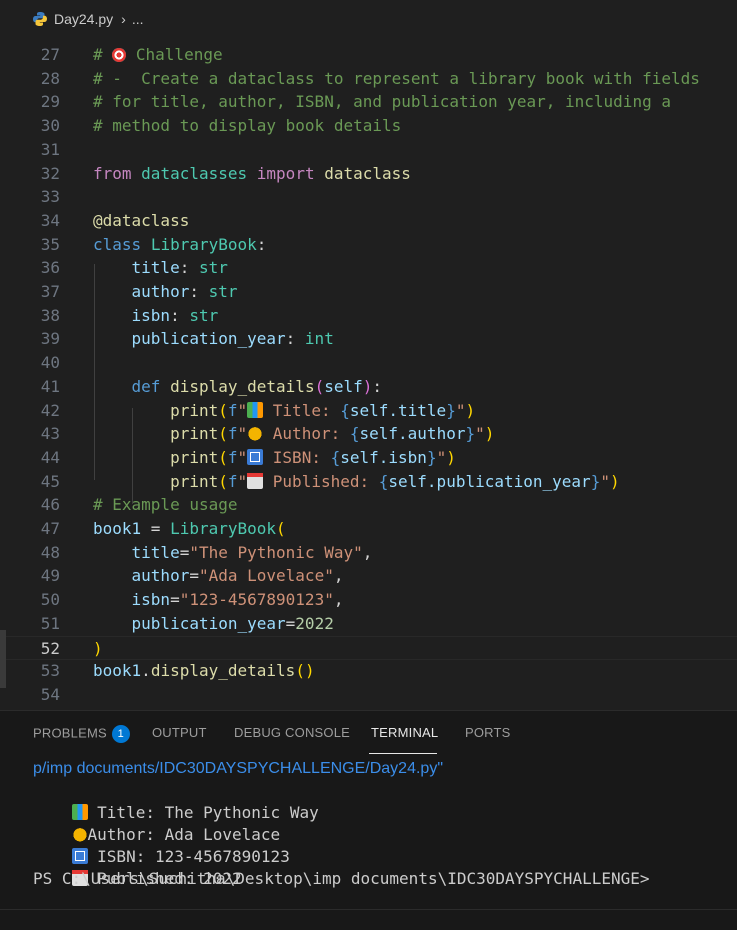 This screenshot has width=737, height=930. What do you see at coordinates (255, 480) in the screenshot?
I see `calendar-icon` at bounding box center [255, 480].